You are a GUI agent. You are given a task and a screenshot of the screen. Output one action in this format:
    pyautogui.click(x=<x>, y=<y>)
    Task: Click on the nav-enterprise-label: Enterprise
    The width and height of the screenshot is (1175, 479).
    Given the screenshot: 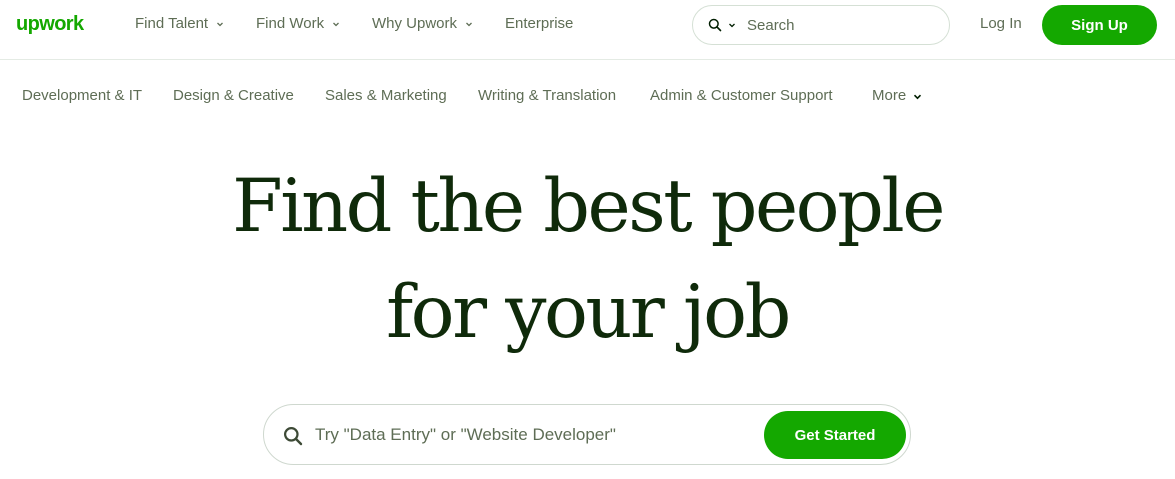 What is the action you would take?
    pyautogui.click(x=539, y=23)
    